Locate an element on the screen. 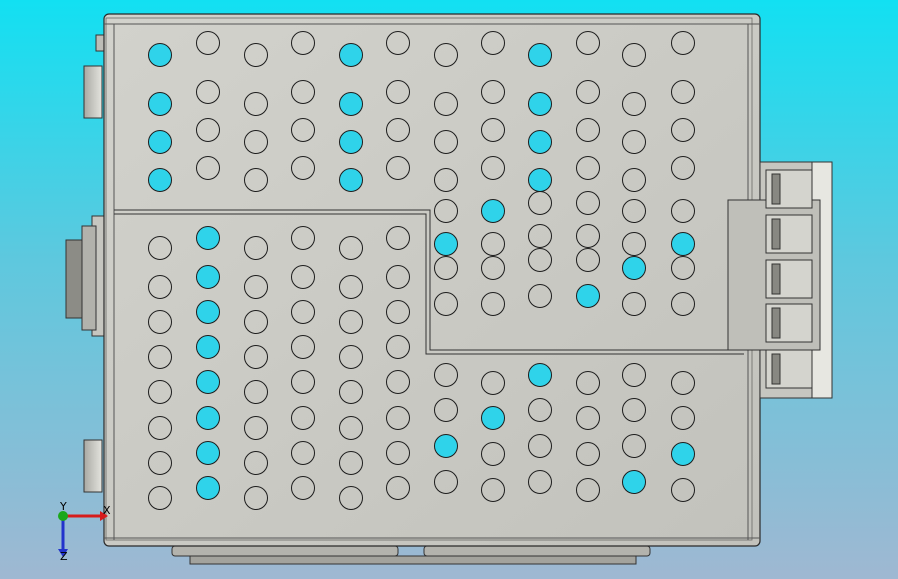 Image resolution: width=898 pixels, height=579 pixels. left-mounting-tabs is located at coordinates (87, 263).